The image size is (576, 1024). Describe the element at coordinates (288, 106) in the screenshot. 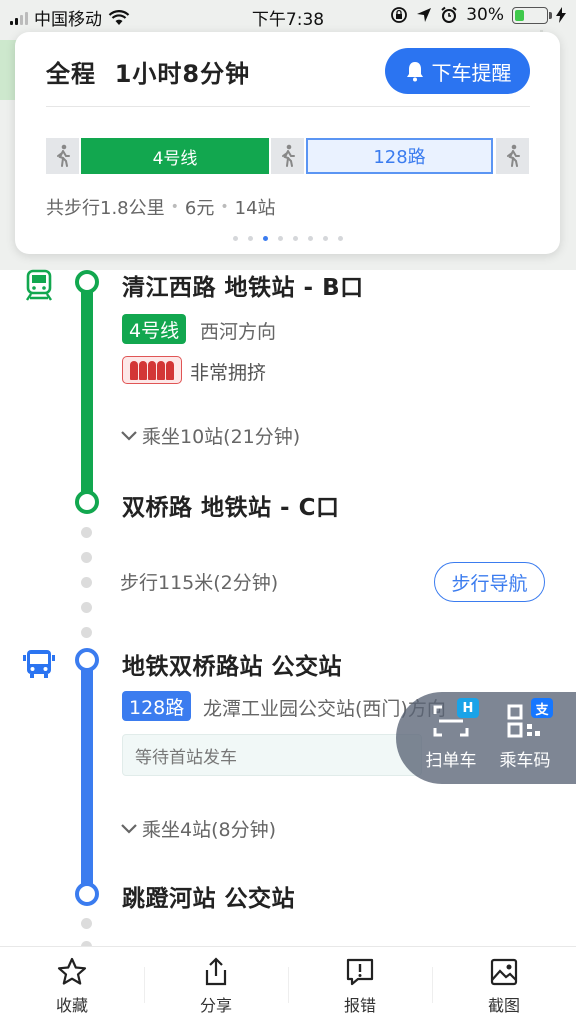

I see `card-divider` at that location.